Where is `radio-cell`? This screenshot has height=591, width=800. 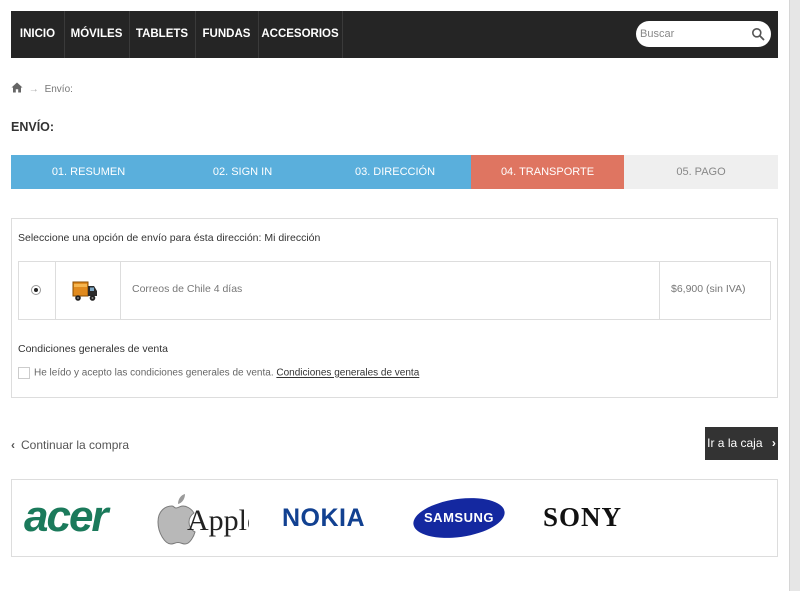
radio-cell is located at coordinates (37, 290).